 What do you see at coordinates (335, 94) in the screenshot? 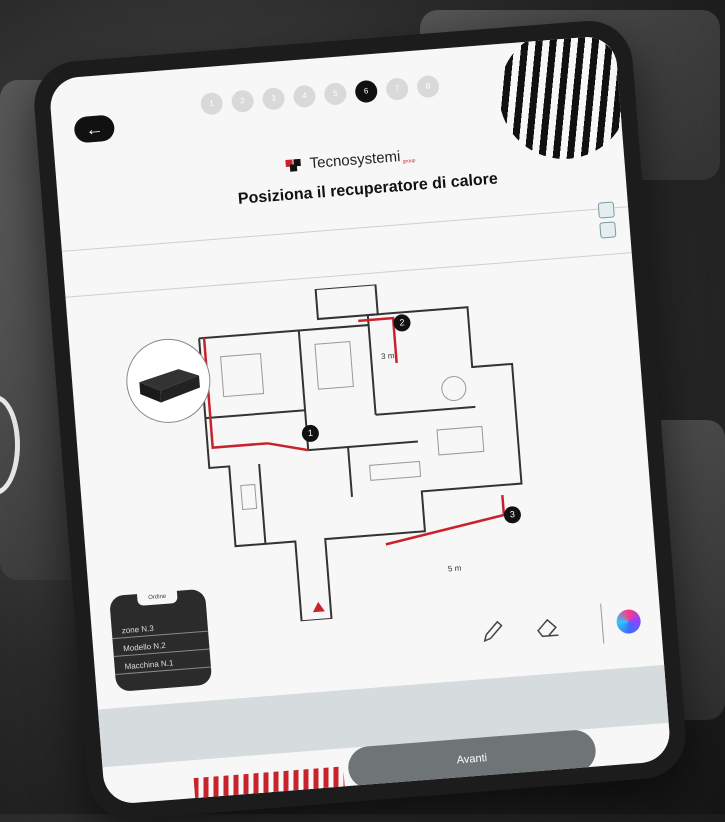
I see `step-dot: 5` at bounding box center [335, 94].